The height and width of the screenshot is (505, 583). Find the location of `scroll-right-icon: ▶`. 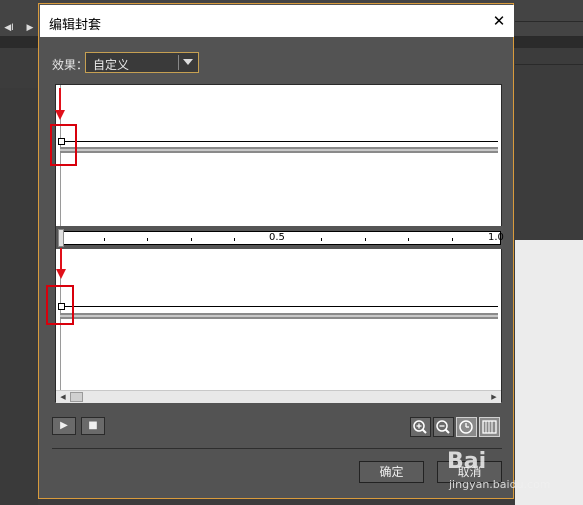

scroll-right-icon: ▶ is located at coordinates (494, 397).